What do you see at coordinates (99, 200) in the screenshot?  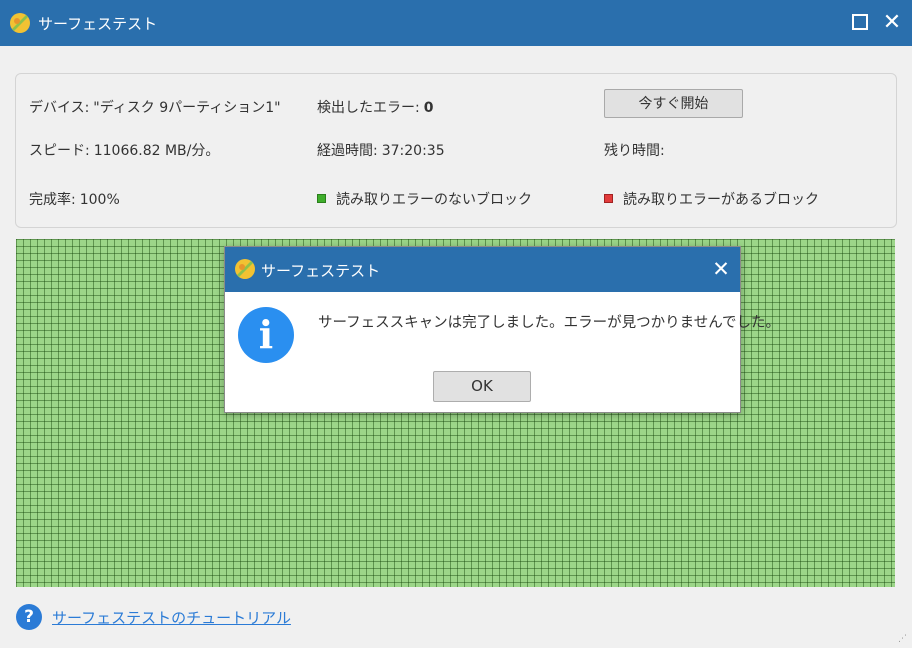 I see `completion-value: 100%` at bounding box center [99, 200].